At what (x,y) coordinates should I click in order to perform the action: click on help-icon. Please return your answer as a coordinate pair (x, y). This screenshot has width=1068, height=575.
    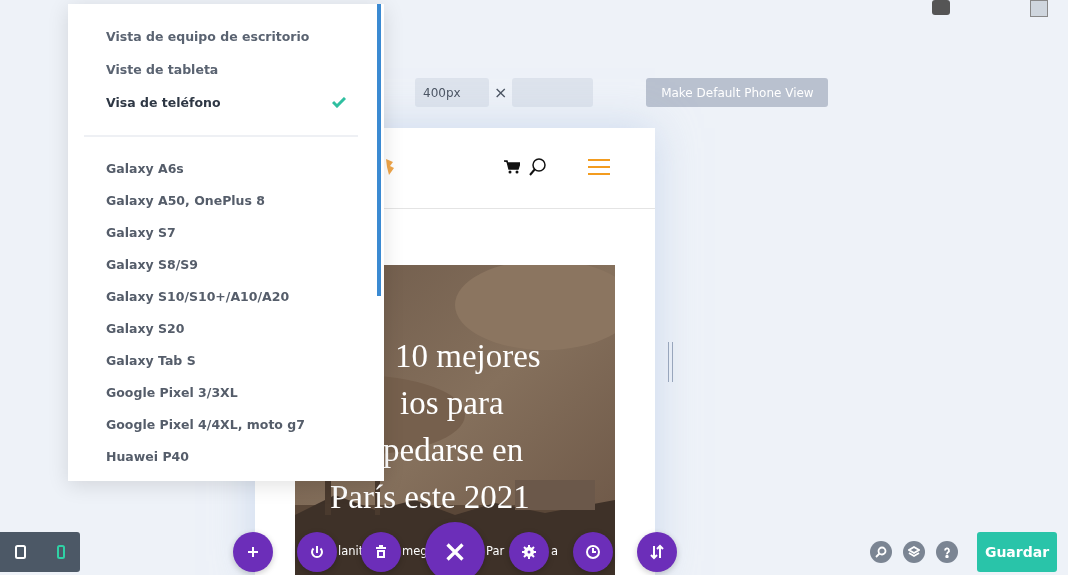
    Looking at the image, I should click on (947, 552).